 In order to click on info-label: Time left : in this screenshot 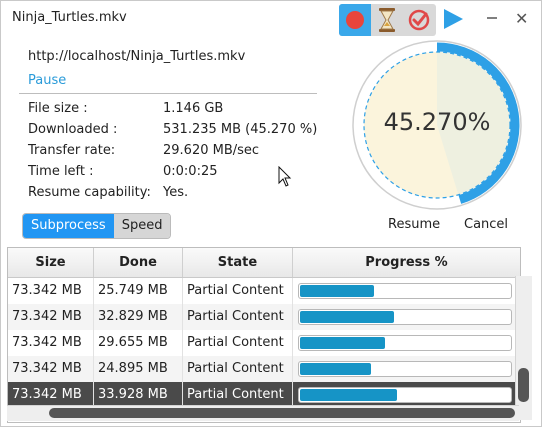, I will do `click(61, 171)`.